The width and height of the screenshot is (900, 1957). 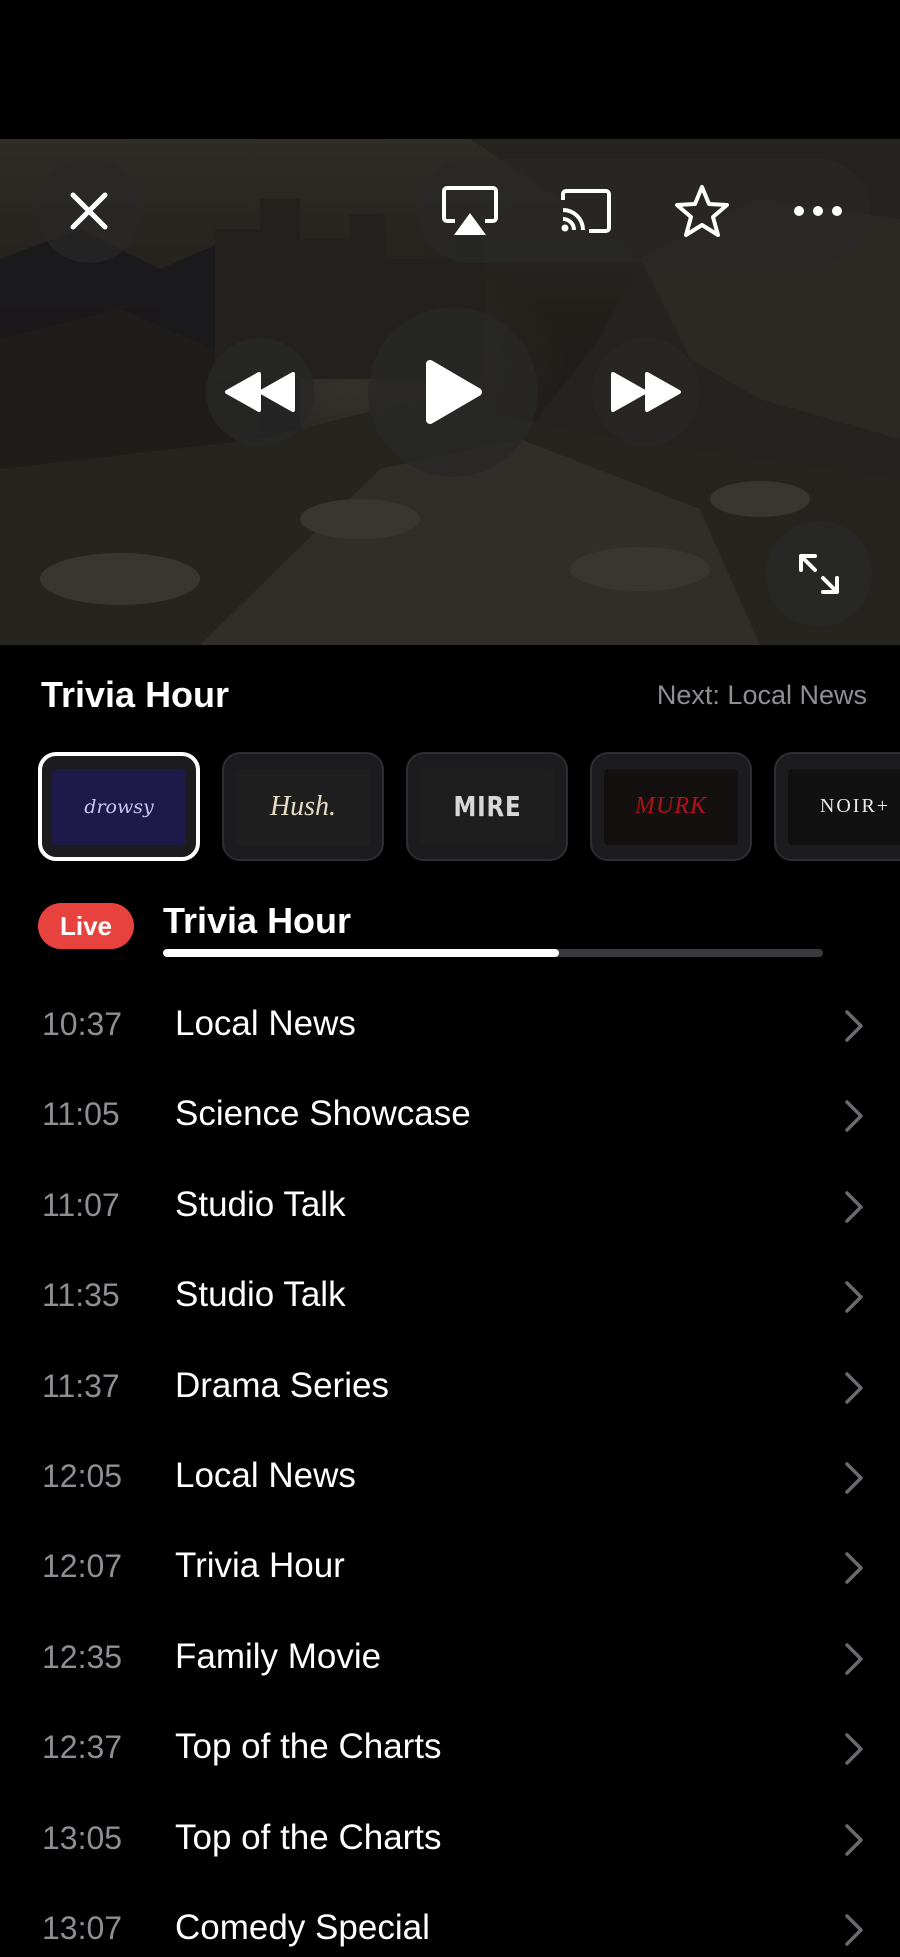 I want to click on next-program-label: Next: Local News, so click(x=761, y=695).